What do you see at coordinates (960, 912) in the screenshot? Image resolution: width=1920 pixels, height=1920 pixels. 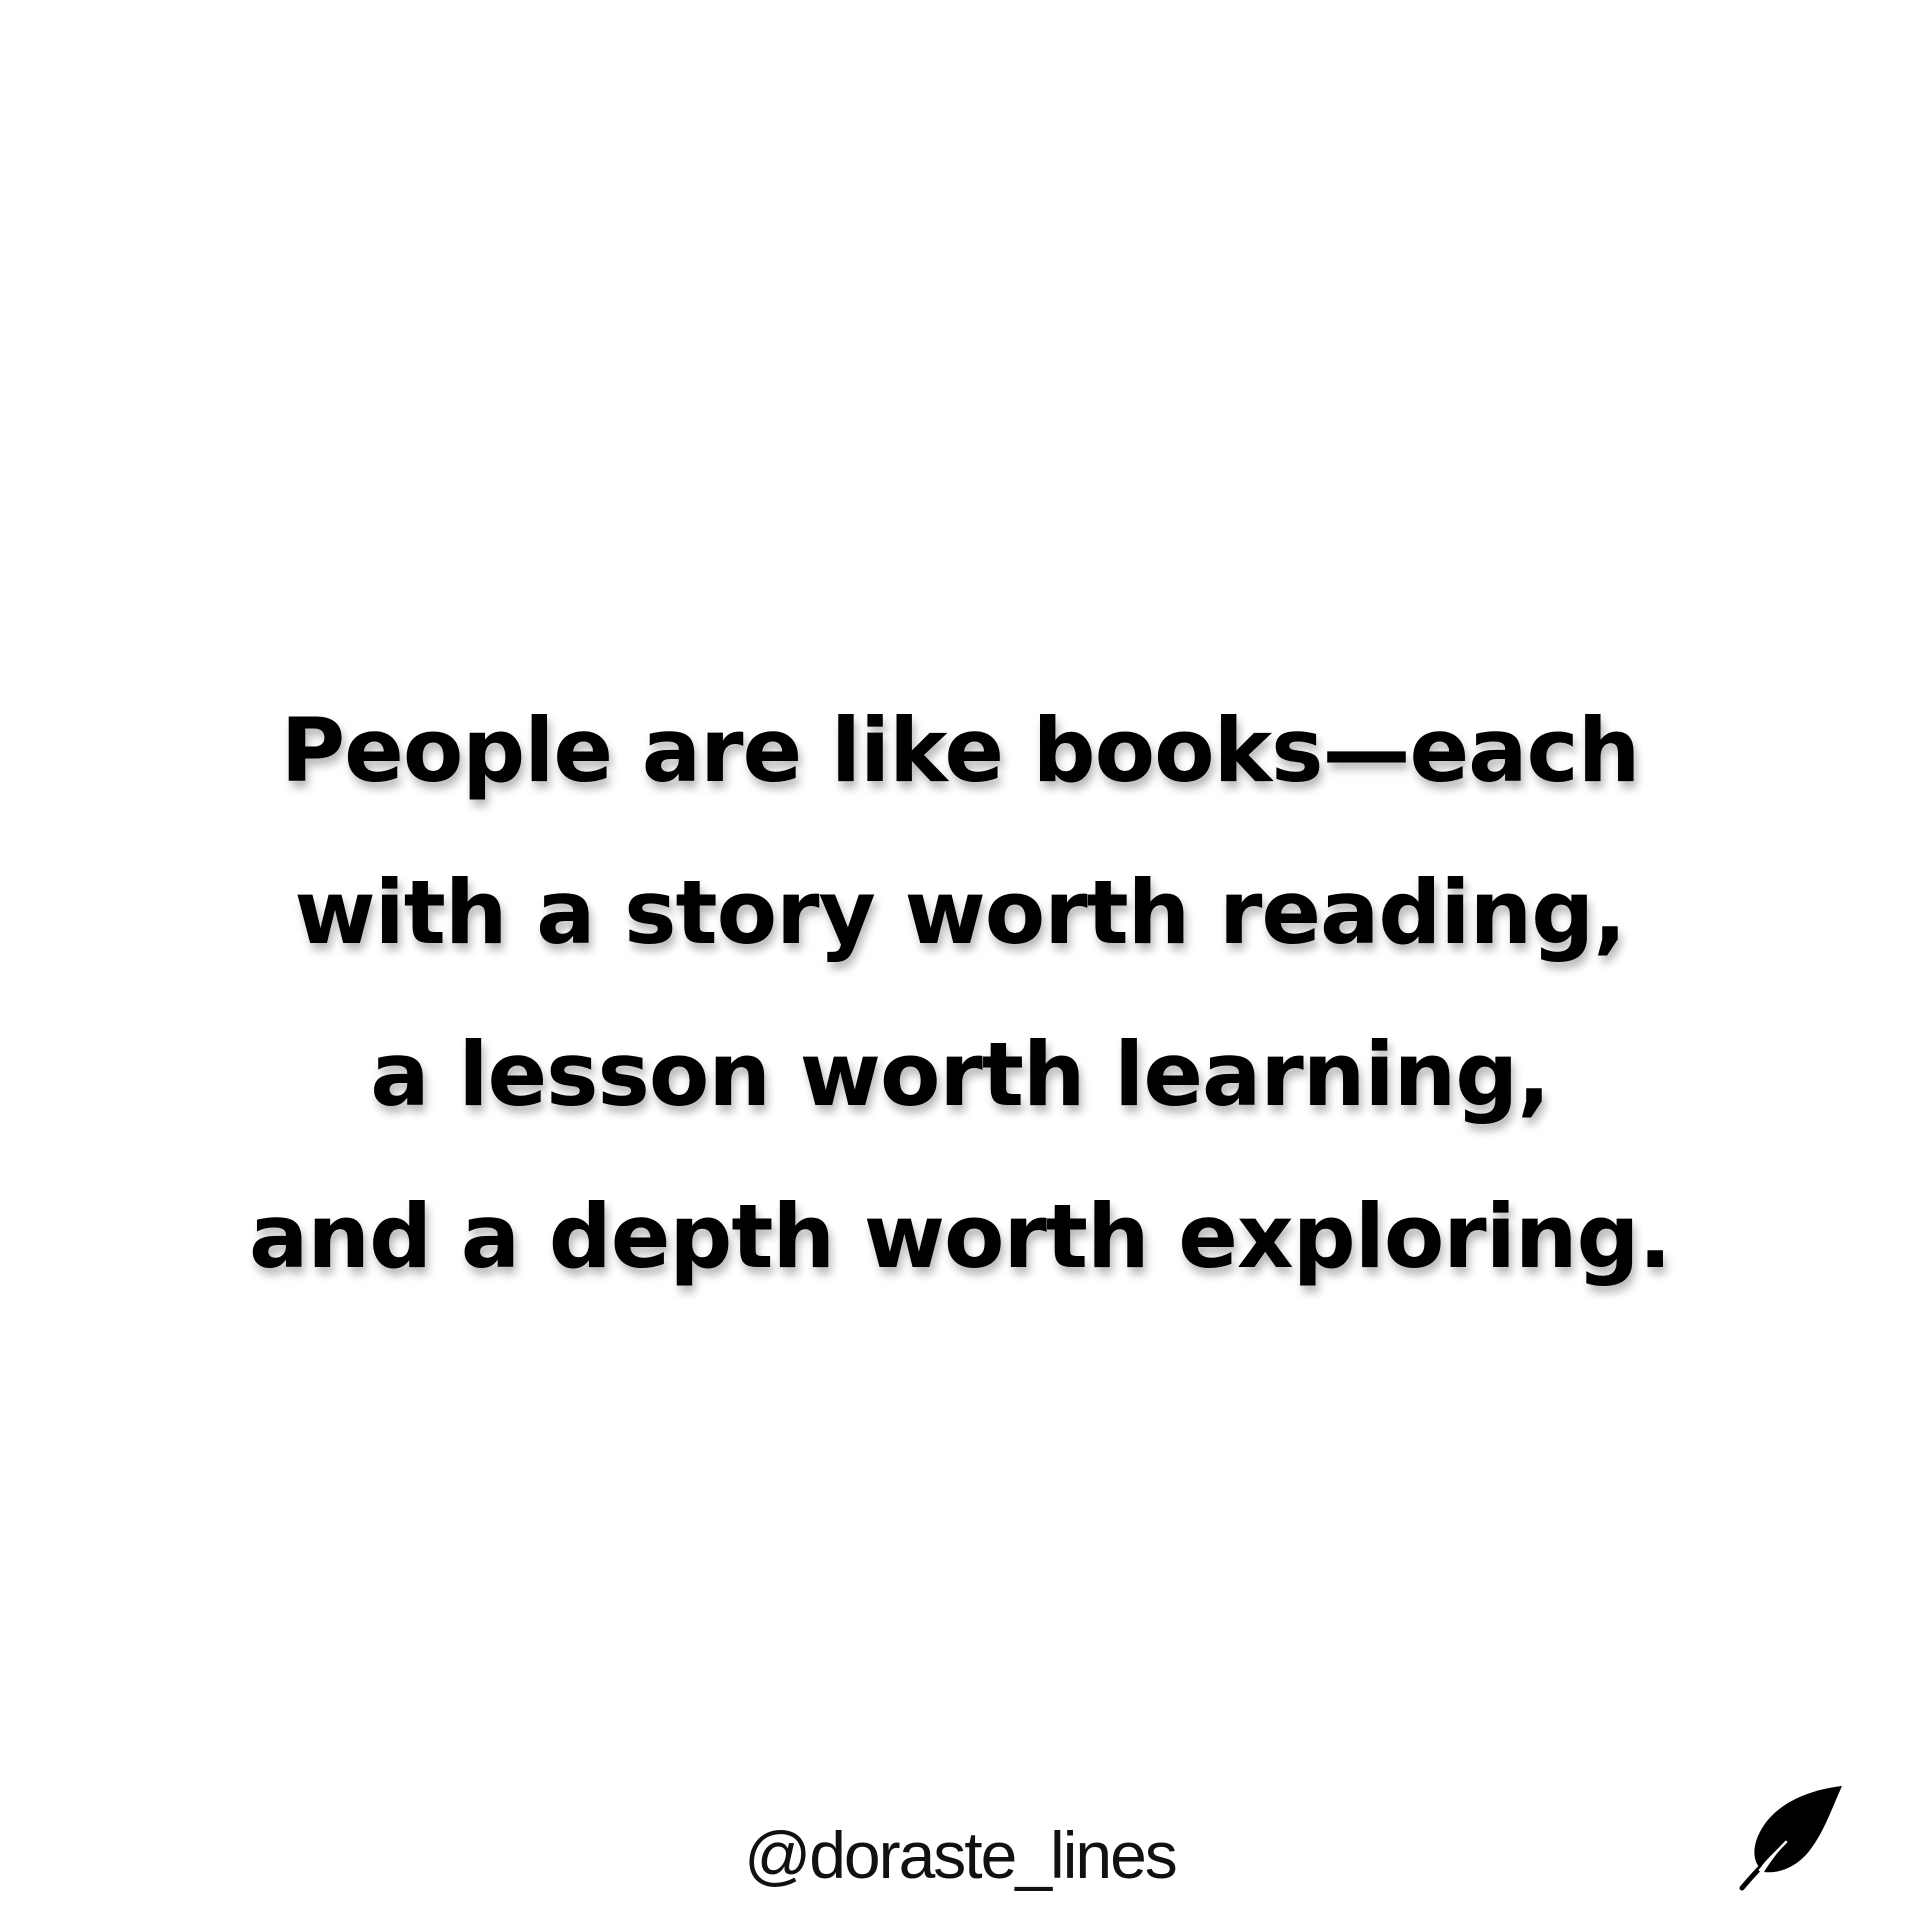 I see `quote-line-2: with a story worth reading,` at bounding box center [960, 912].